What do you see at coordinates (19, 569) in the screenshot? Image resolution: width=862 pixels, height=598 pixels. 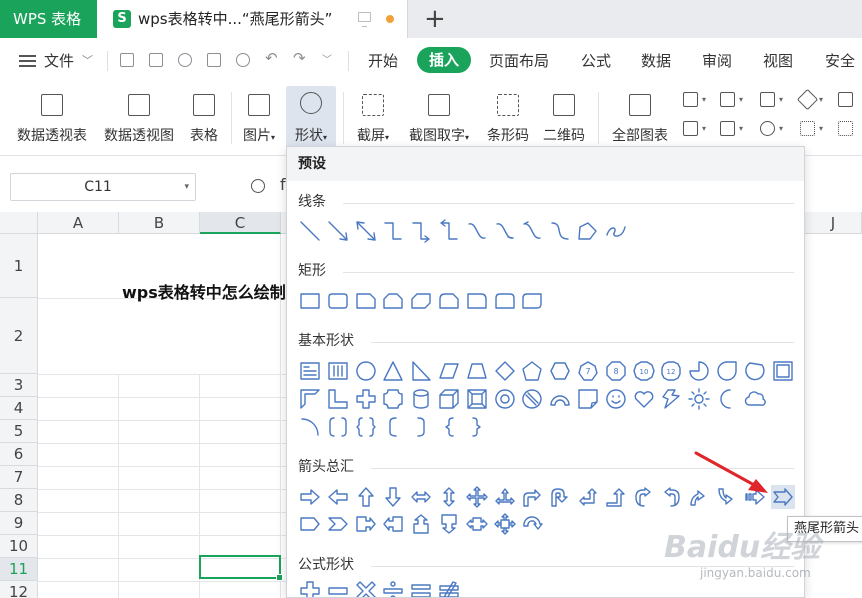 I see `row-header: 11` at bounding box center [19, 569].